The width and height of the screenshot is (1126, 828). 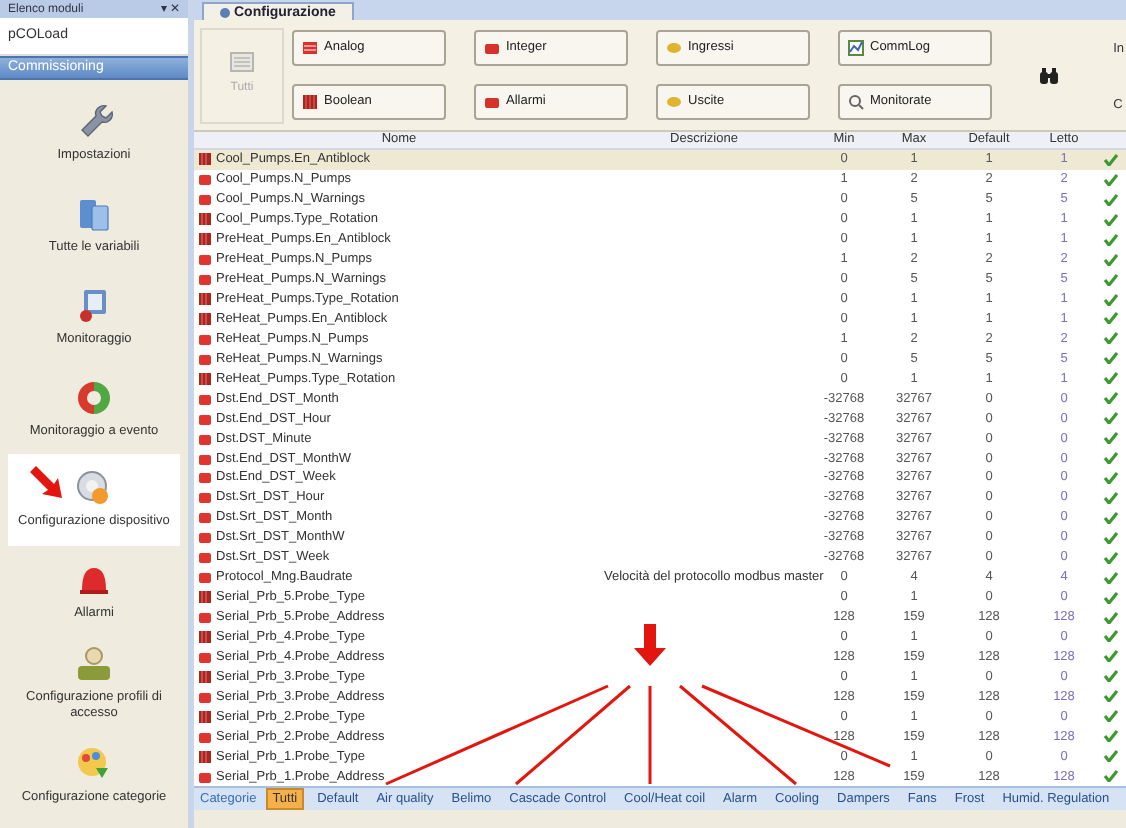 What do you see at coordinates (856, 102) in the screenshot?
I see `search-icon` at bounding box center [856, 102].